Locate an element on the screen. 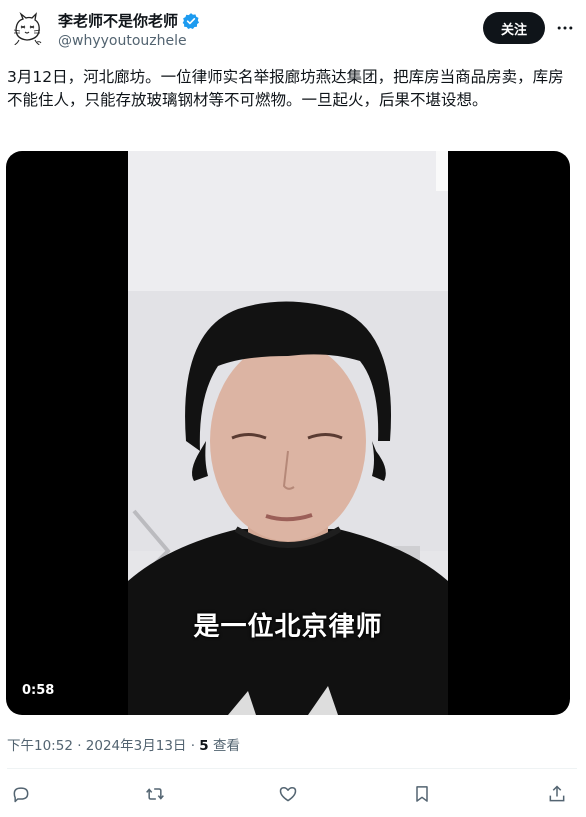  avatar is located at coordinates (27, 29).